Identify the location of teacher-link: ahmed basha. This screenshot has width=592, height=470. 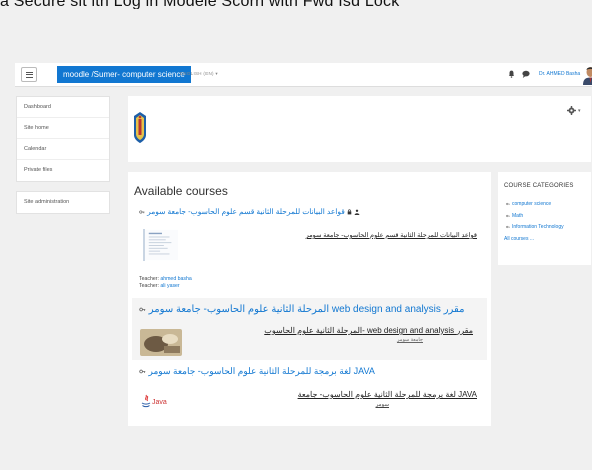
(175, 279).